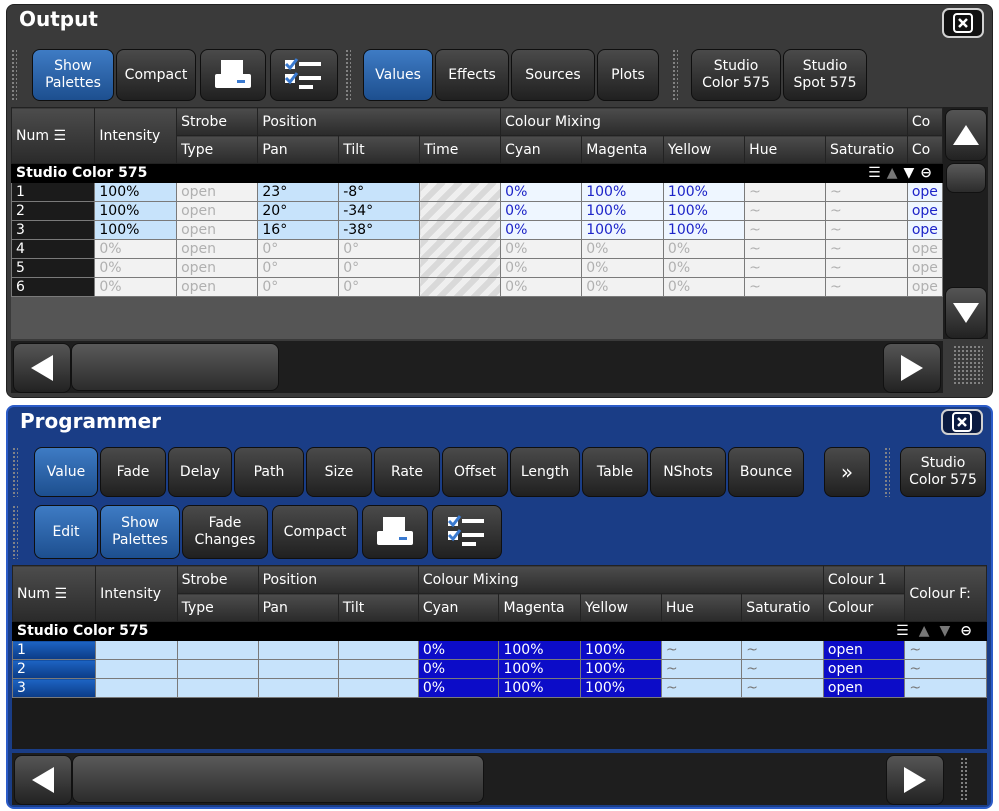 The height and width of the screenshot is (811, 999). Describe the element at coordinates (156, 75) in the screenshot. I see `compact-button: Compact` at that location.